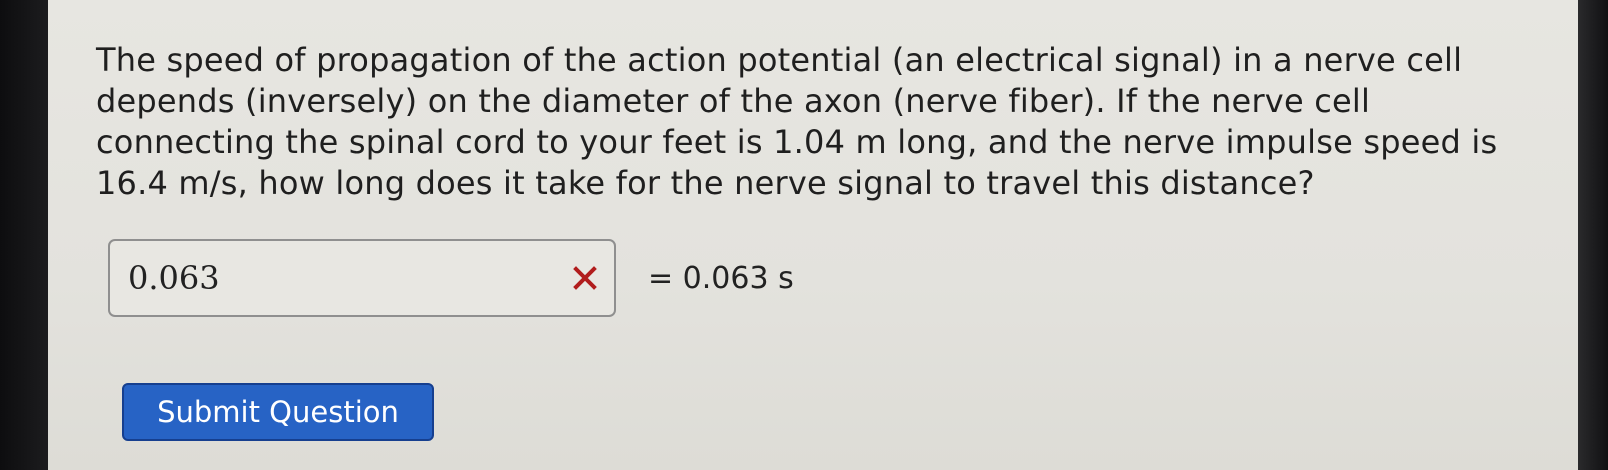  Describe the element at coordinates (1593, 235) in the screenshot. I see `monitor-bezel-right` at that location.